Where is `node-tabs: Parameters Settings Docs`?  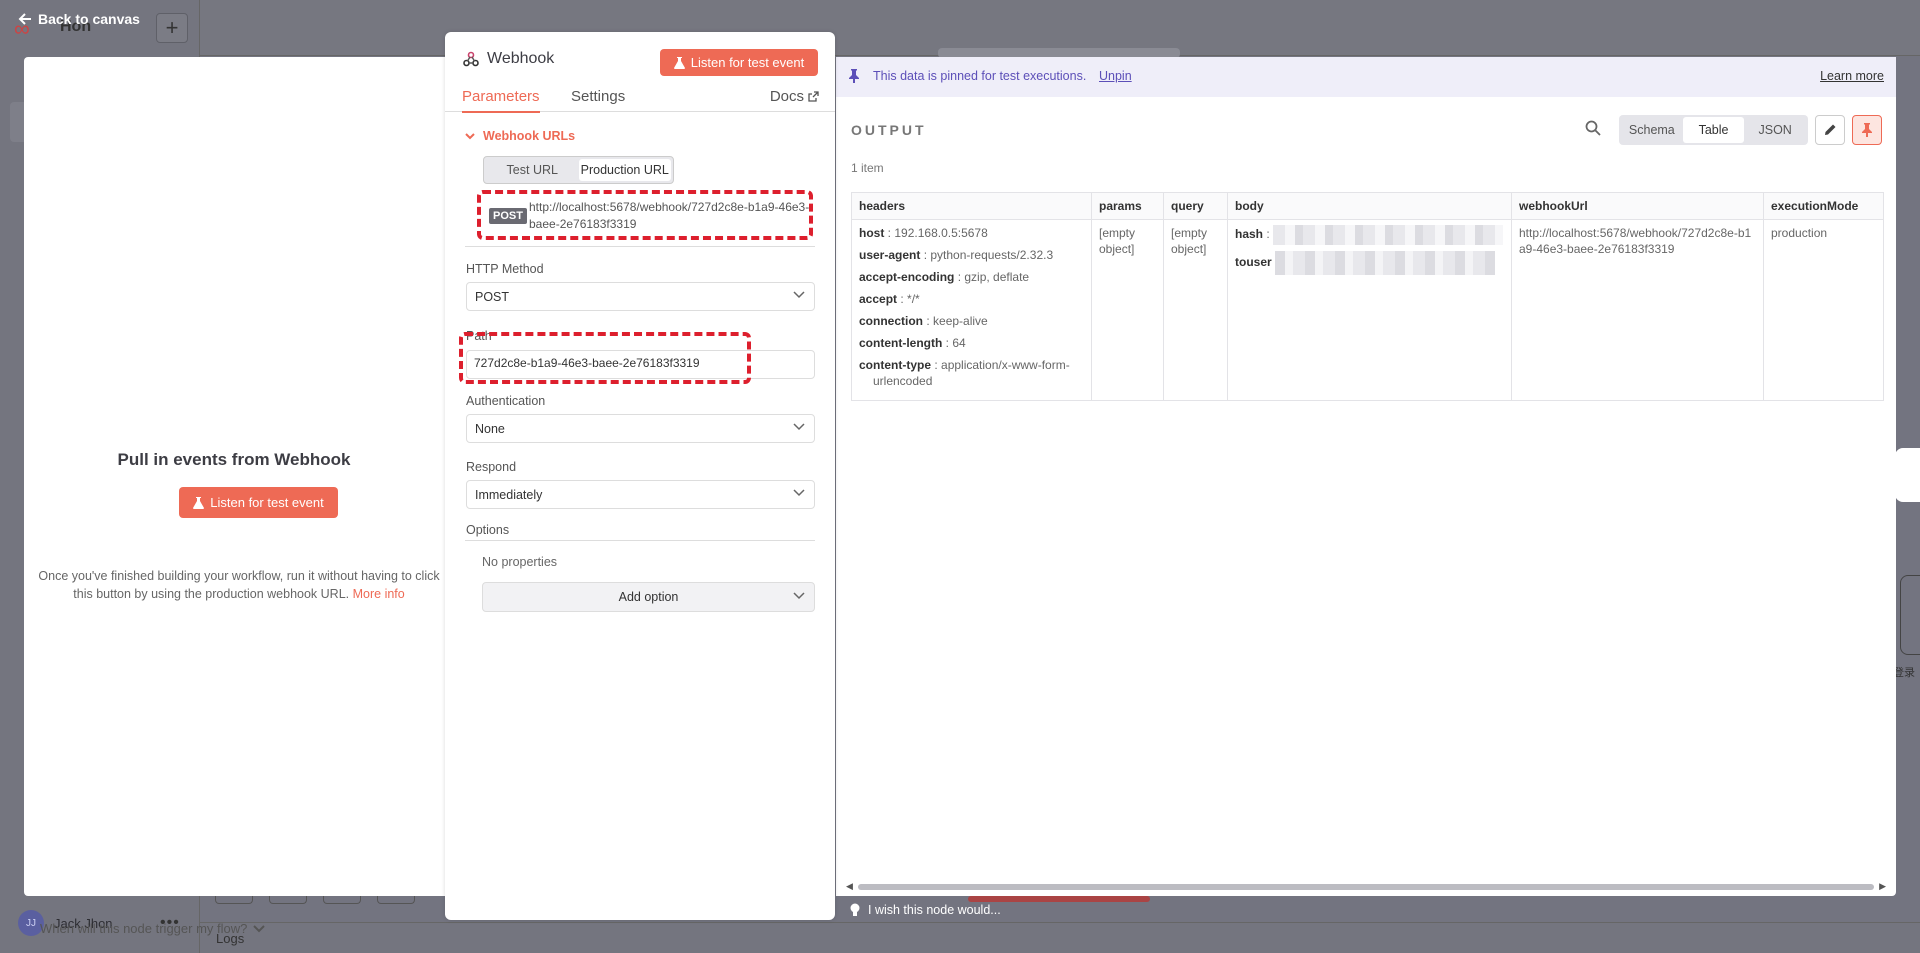
node-tabs: Parameters Settings Docs is located at coordinates (640, 100).